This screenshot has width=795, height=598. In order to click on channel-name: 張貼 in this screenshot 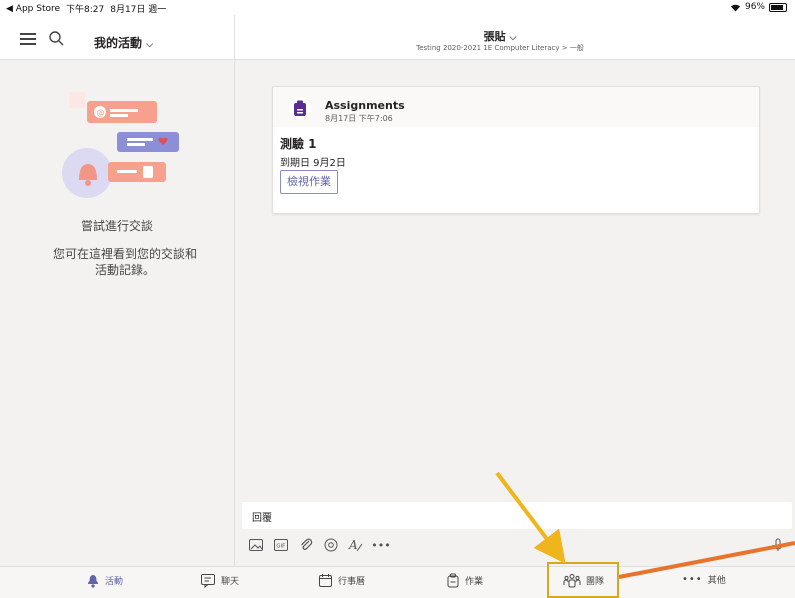, I will do `click(494, 36)`.